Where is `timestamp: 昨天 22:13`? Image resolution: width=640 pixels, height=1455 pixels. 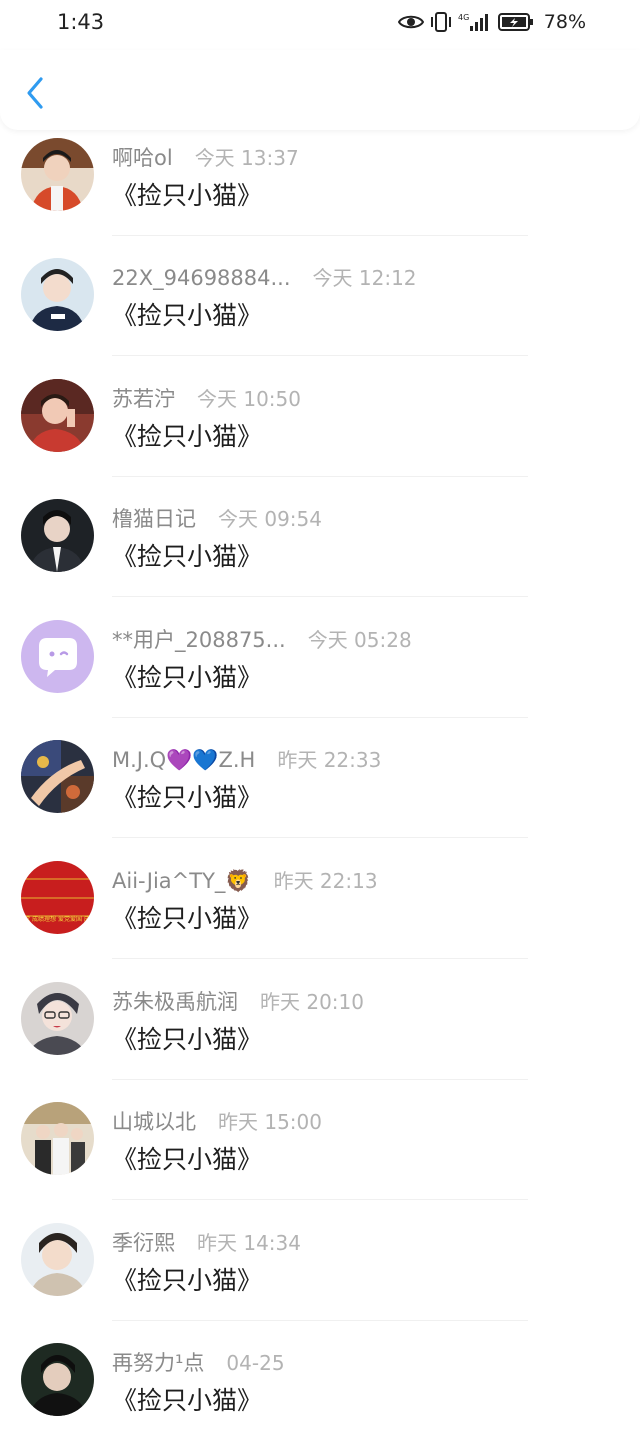 timestamp: 昨天 22:13 is located at coordinates (325, 881).